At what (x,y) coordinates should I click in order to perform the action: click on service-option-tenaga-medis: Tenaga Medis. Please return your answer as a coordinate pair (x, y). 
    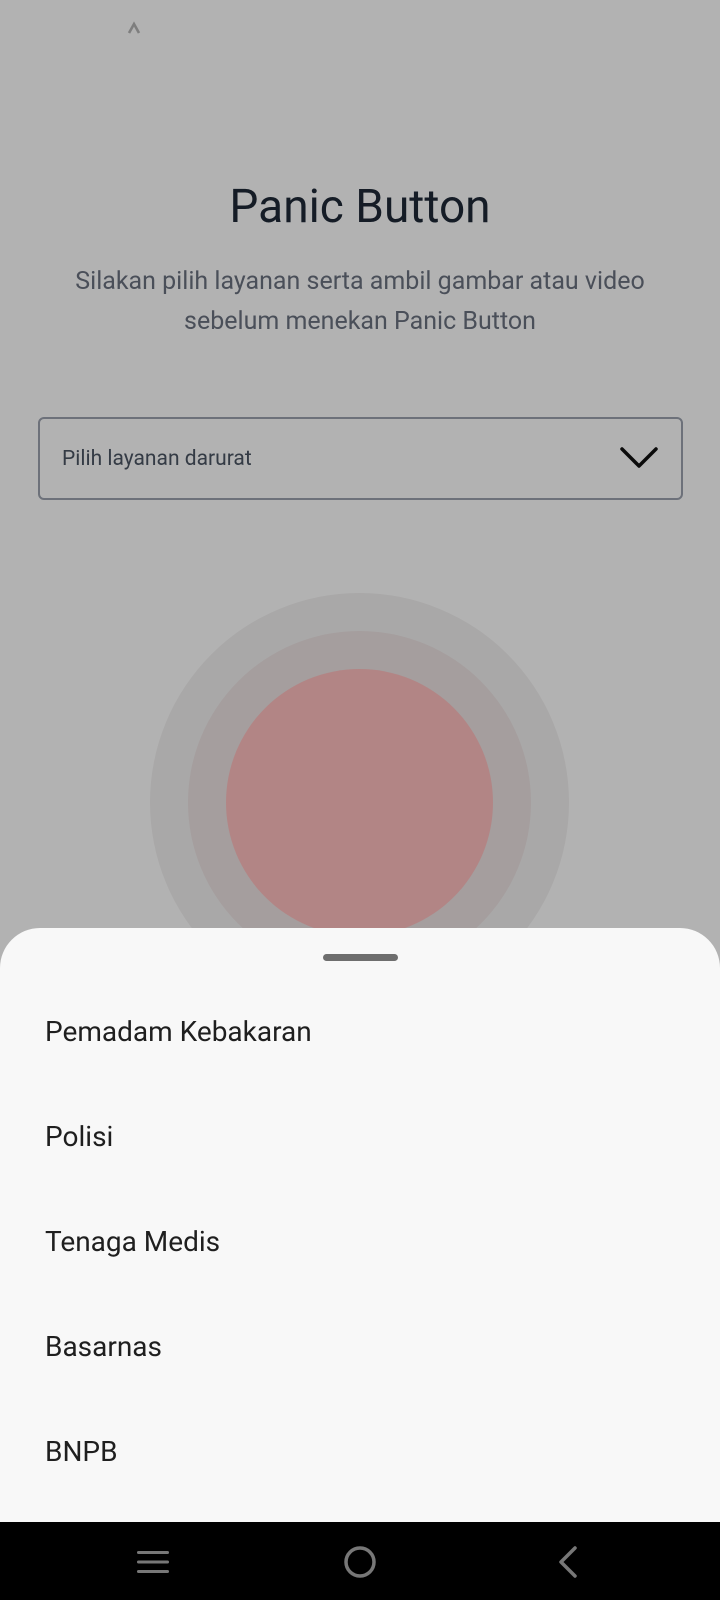
    Looking at the image, I should click on (360, 1241).